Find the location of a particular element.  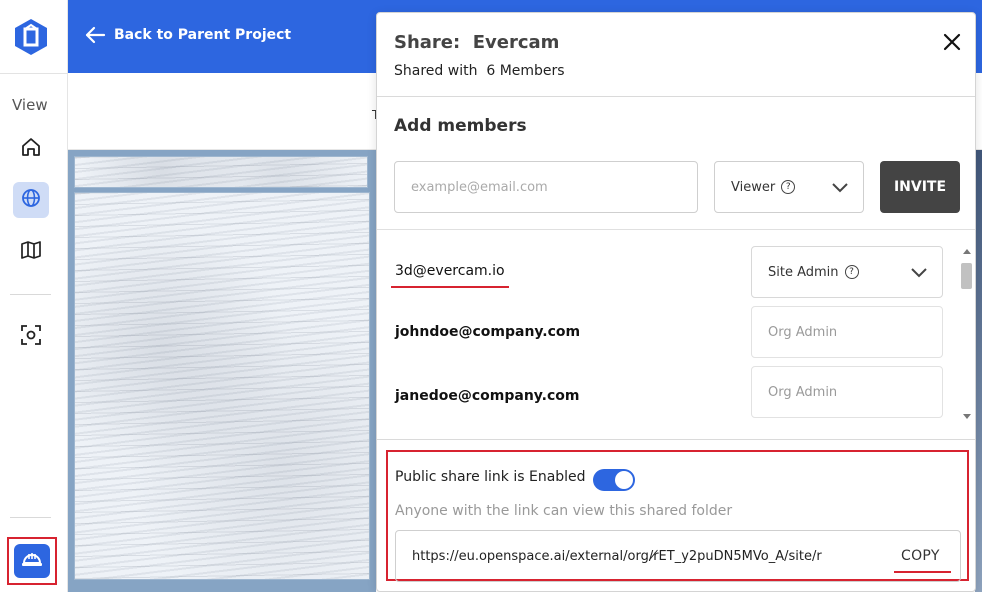

member-email: johndoe@company.com is located at coordinates (488, 332).